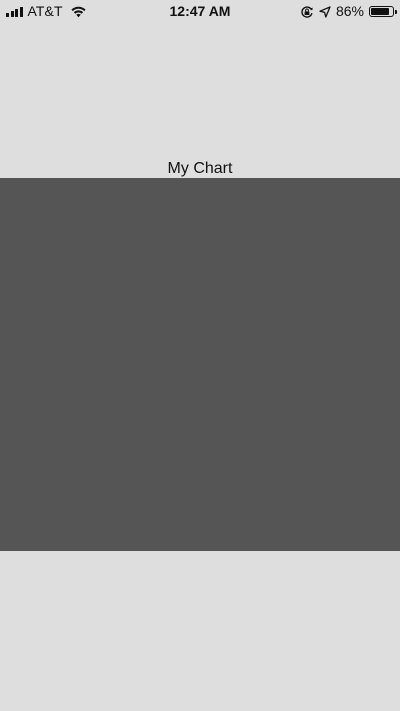 The image size is (400, 711). What do you see at coordinates (396, 12) in the screenshot?
I see `battery-nub` at bounding box center [396, 12].